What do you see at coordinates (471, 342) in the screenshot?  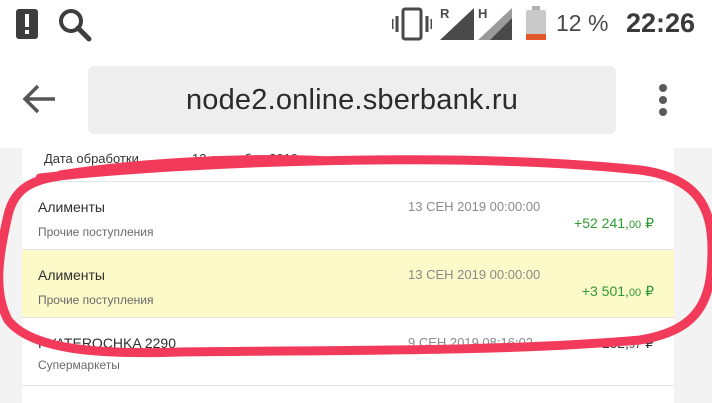 I see `transaction-datetime: 9 СЕН 2019 08:16:02` at bounding box center [471, 342].